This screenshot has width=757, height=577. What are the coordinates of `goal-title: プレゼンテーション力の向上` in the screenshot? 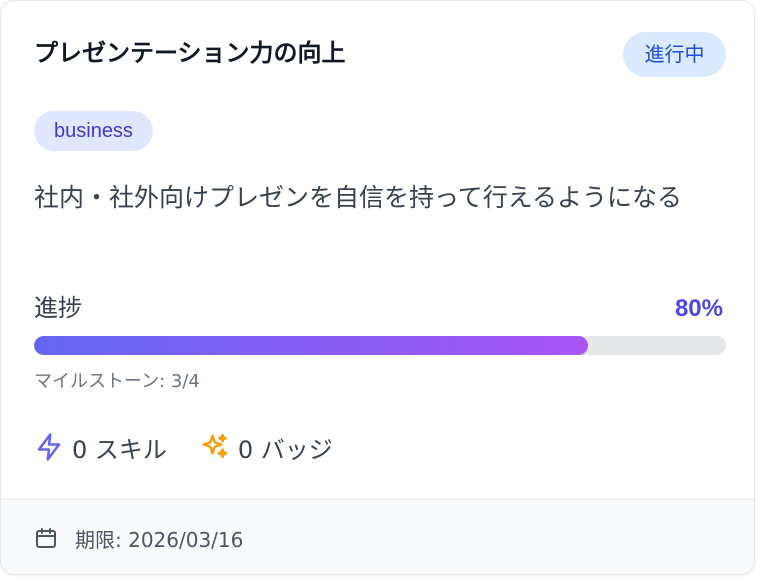 It's located at (190, 53).